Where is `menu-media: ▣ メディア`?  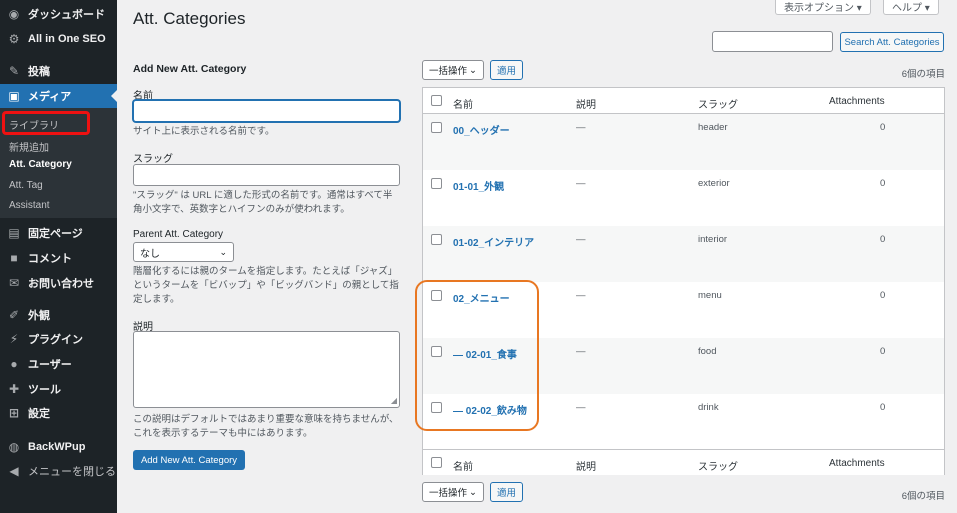 menu-media: ▣ メディア is located at coordinates (58, 96).